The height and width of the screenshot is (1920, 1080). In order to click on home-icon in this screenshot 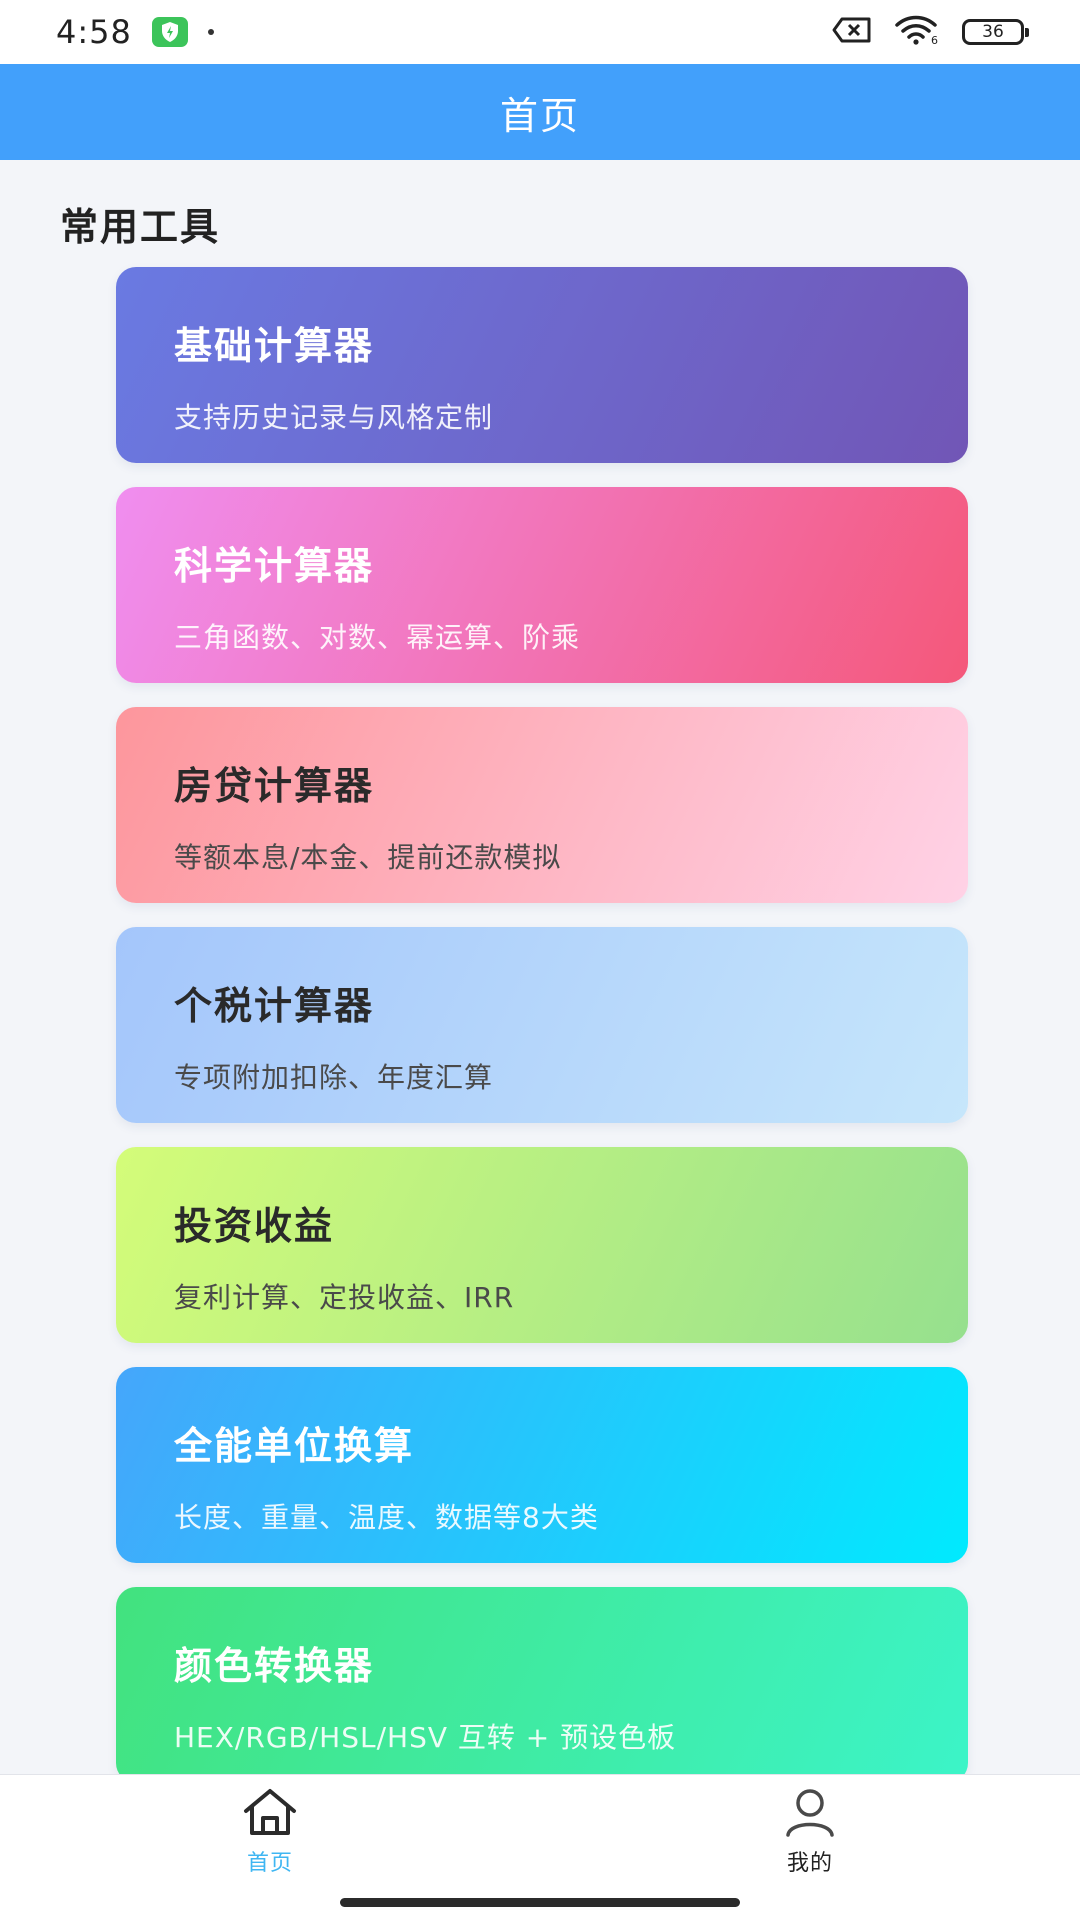, I will do `click(270, 1814)`.